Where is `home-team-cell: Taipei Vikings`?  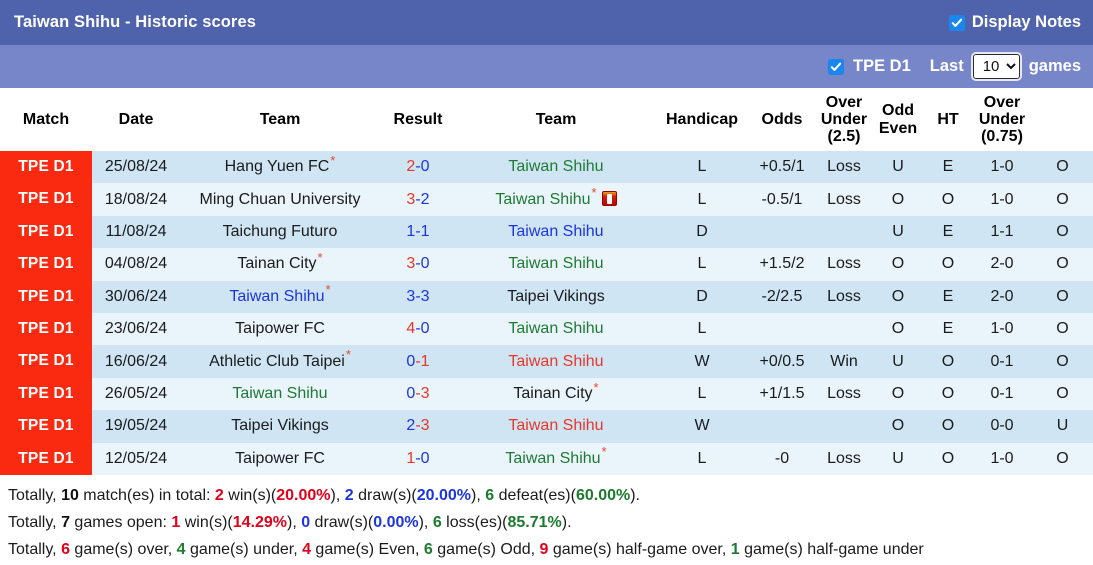 home-team-cell: Taipei Vikings is located at coordinates (280, 426).